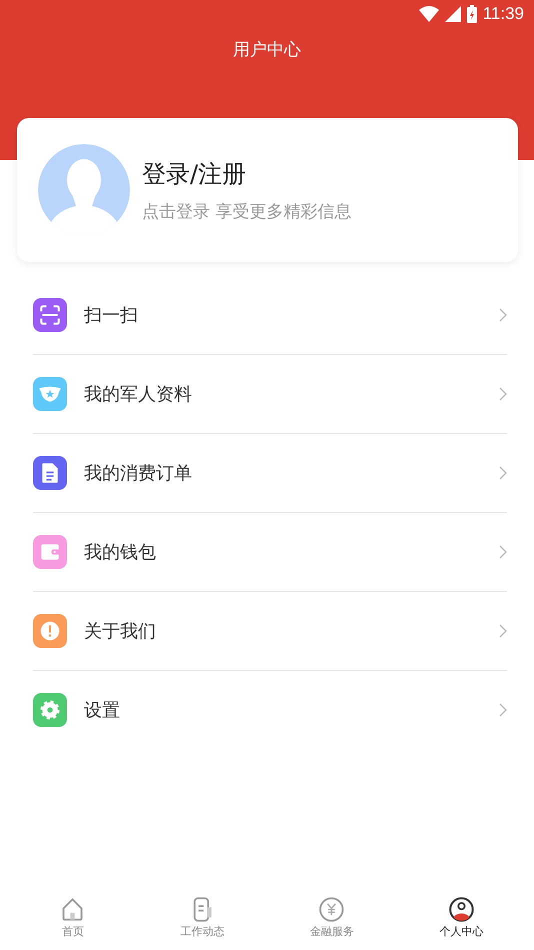 The image size is (534, 950). What do you see at coordinates (247, 174) in the screenshot?
I see `login-title: 登录/注册` at bounding box center [247, 174].